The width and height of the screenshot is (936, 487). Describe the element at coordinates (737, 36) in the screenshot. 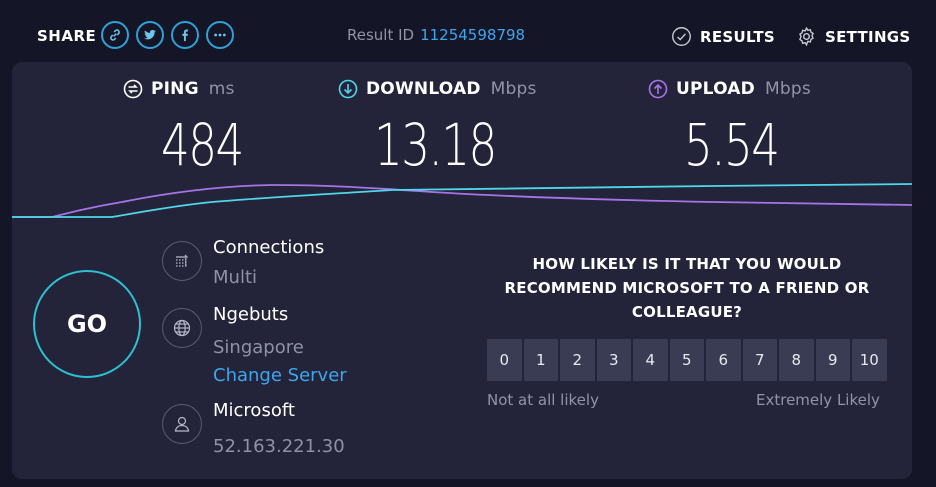

I see `results-label: RESULTS` at that location.